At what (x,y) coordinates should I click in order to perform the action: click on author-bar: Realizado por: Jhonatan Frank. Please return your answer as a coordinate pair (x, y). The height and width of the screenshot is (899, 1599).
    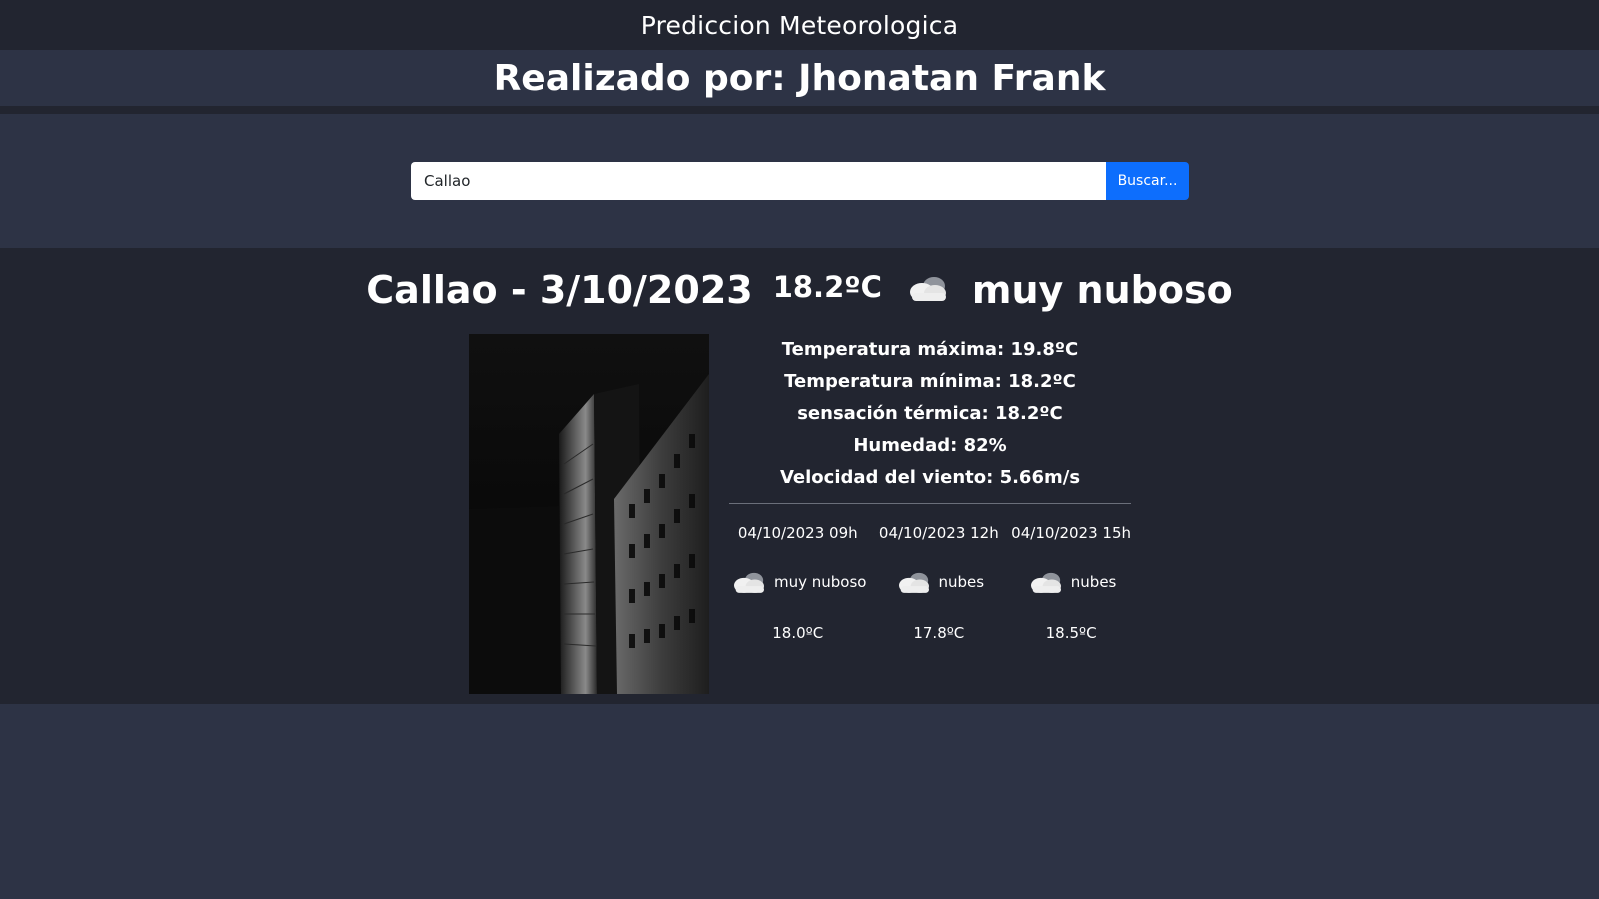
    Looking at the image, I should click on (799, 78).